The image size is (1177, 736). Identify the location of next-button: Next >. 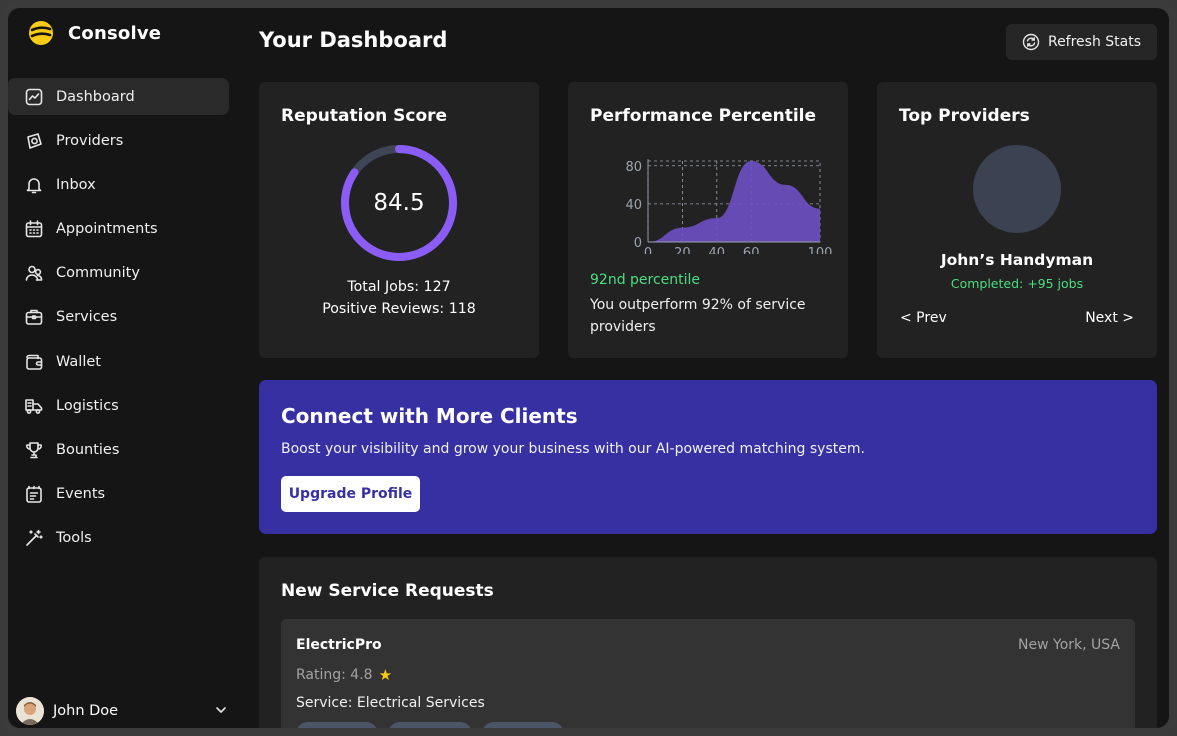
(1109, 318).